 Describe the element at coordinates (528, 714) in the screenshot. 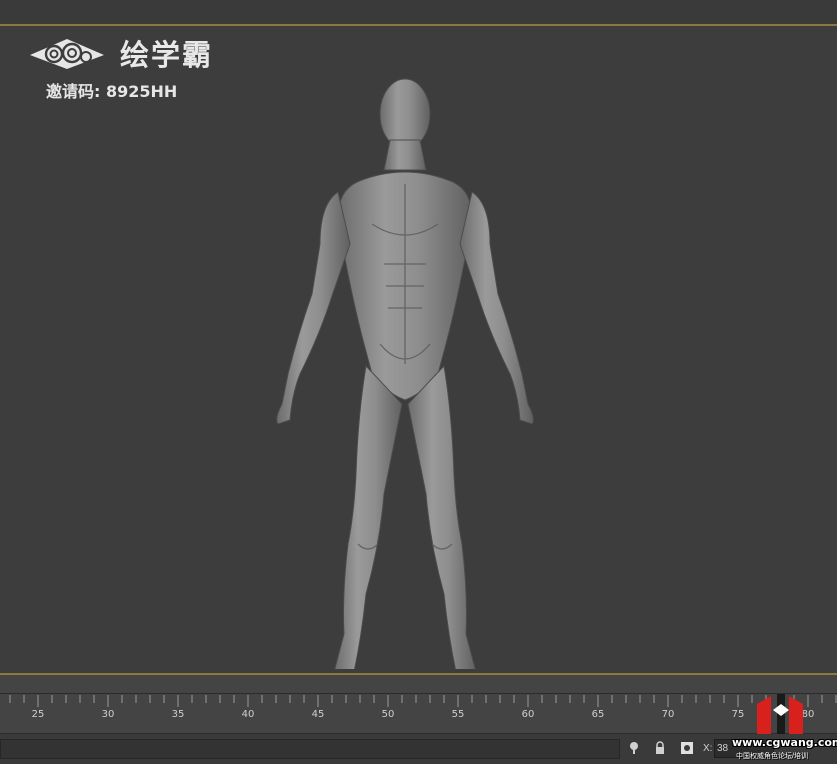

I see `tick-label: 60` at that location.